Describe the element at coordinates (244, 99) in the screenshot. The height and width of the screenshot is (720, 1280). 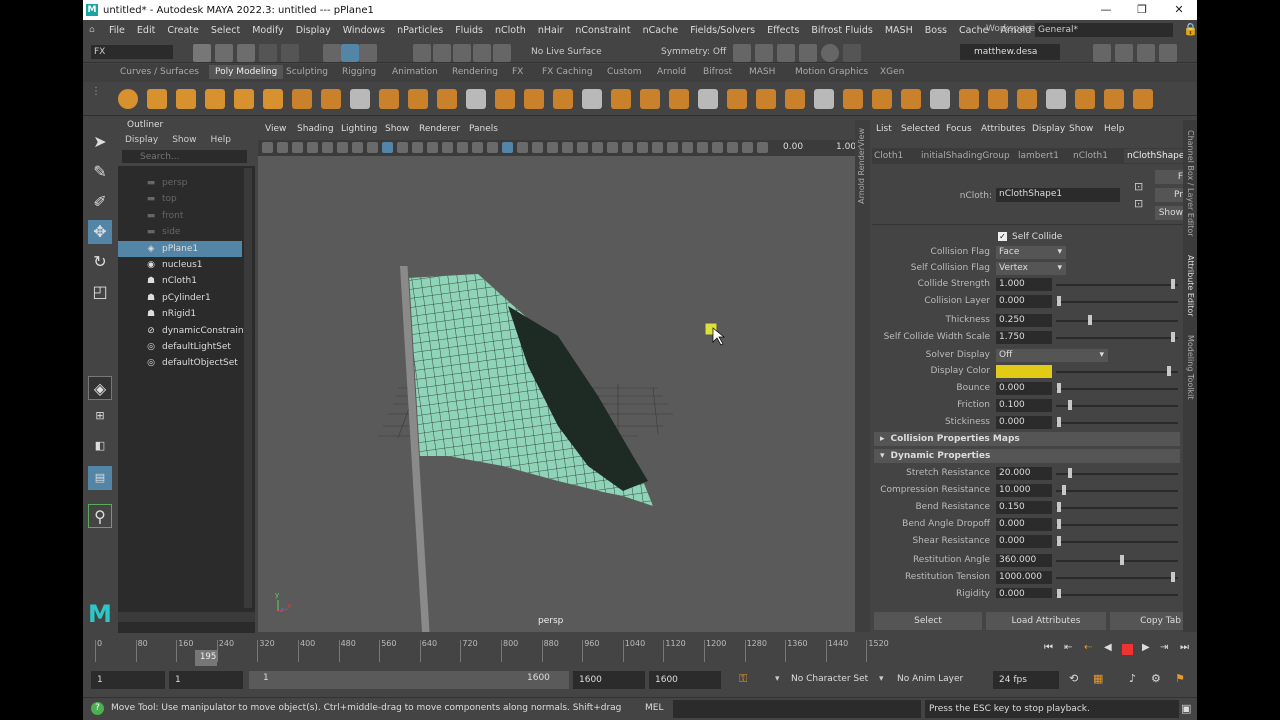
I see `torus-icon` at that location.